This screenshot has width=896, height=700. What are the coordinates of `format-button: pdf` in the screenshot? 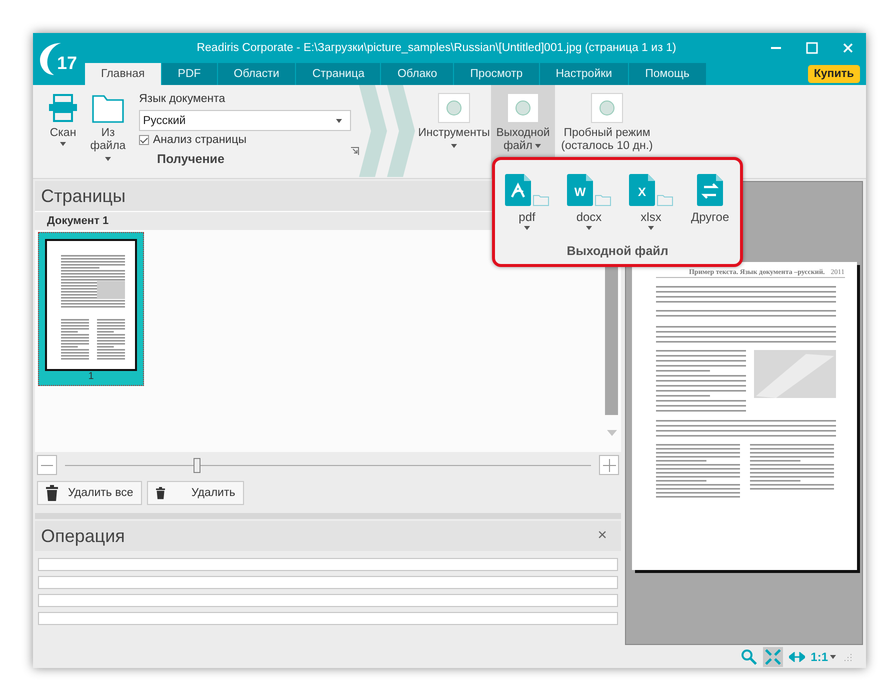 It's located at (527, 203).